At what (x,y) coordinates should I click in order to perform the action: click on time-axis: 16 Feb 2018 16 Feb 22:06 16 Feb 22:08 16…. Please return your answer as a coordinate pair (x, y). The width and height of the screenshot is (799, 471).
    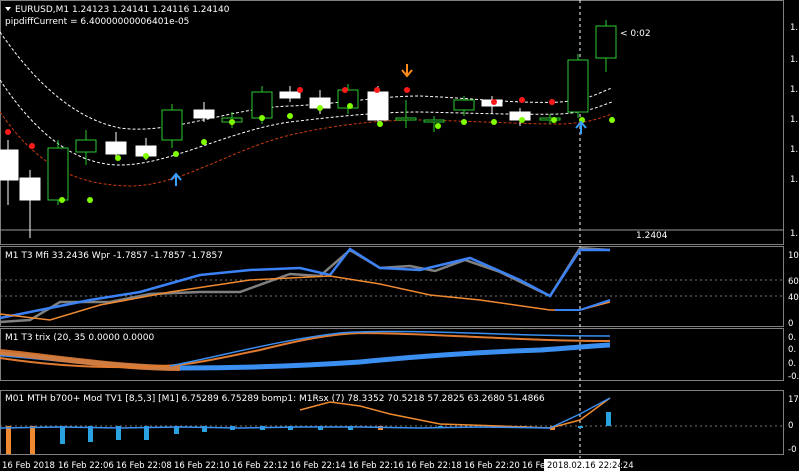
    Looking at the image, I should click on (318, 465).